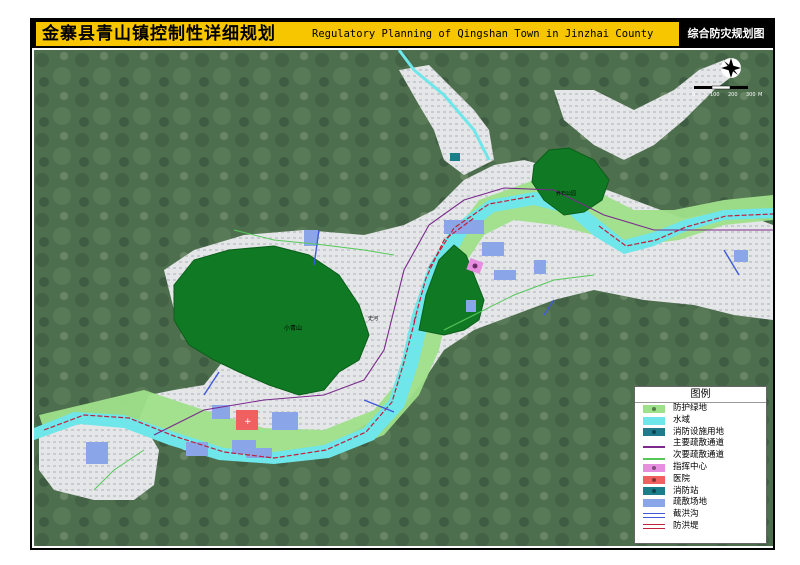  I want to click on scale-tick-0: 0, so click(693, 95).